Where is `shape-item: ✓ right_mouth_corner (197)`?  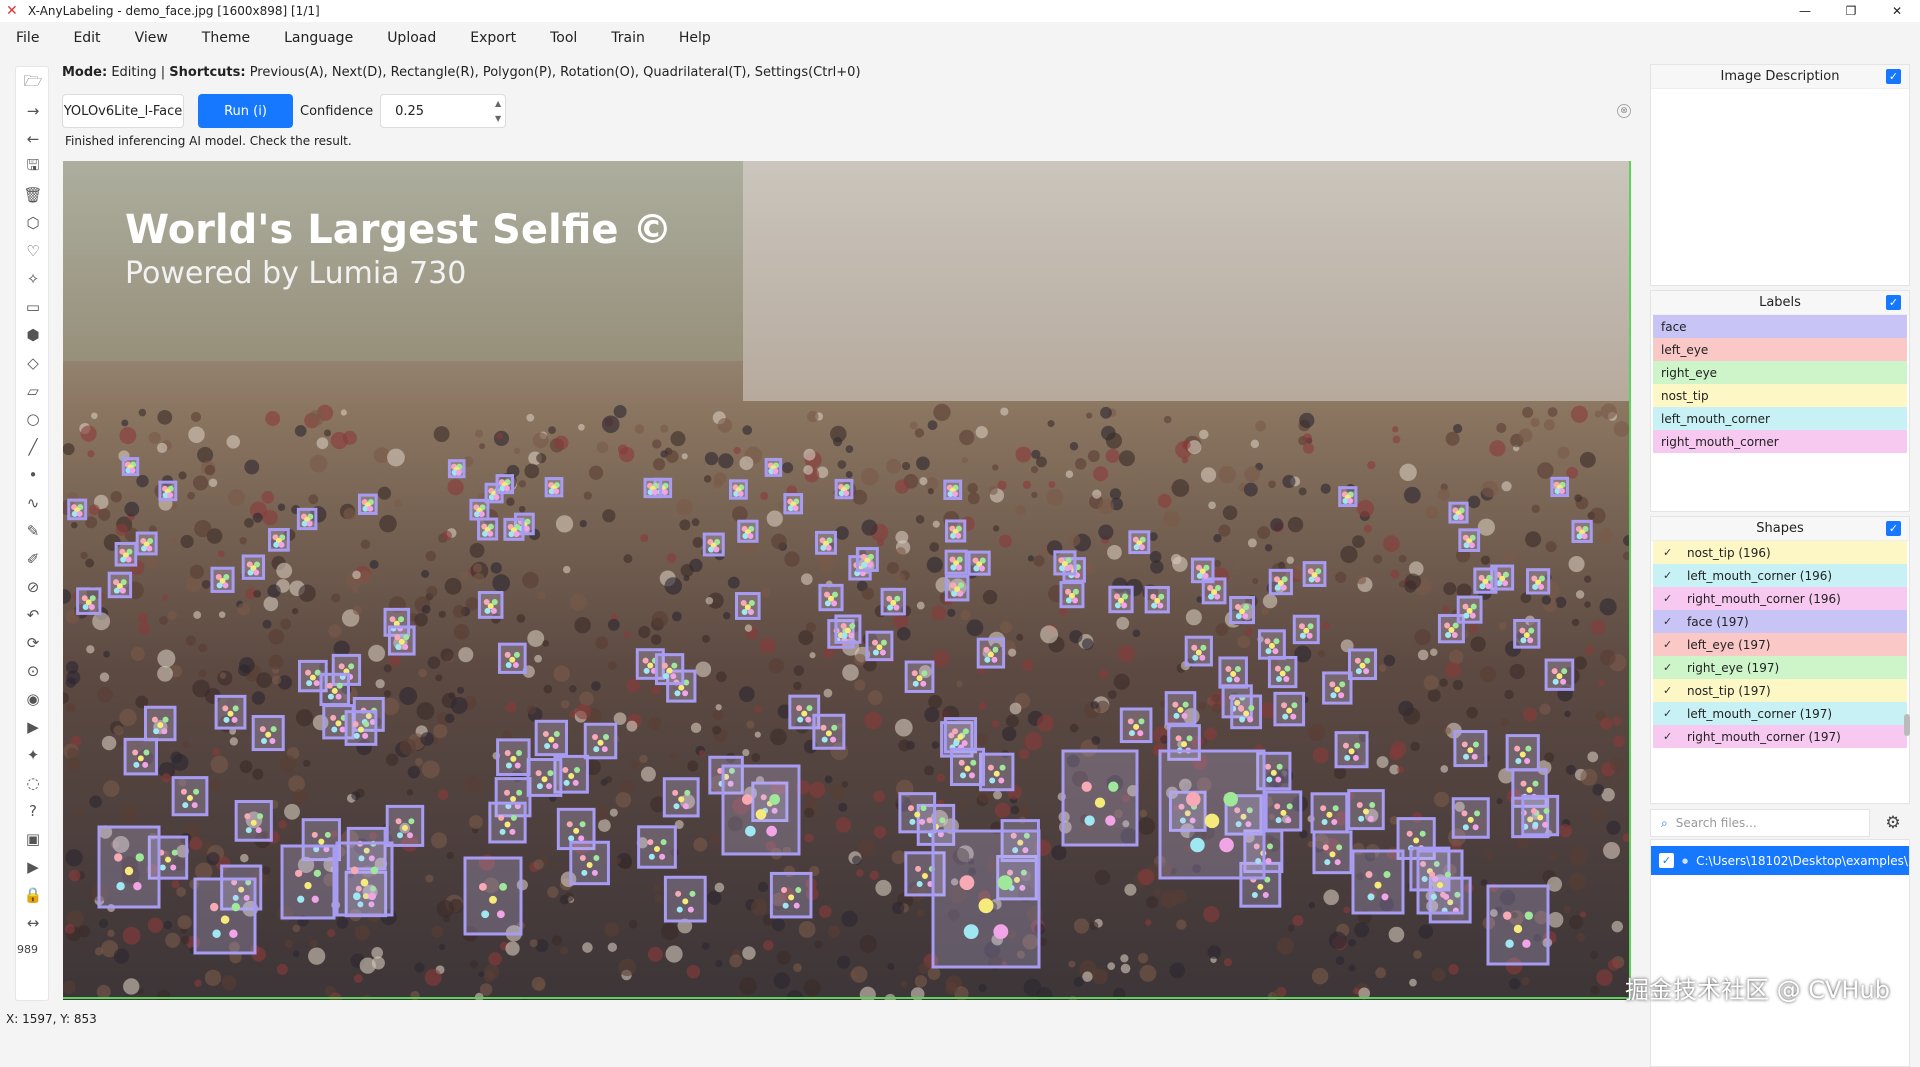 shape-item: ✓ right_mouth_corner (197) is located at coordinates (1780, 736).